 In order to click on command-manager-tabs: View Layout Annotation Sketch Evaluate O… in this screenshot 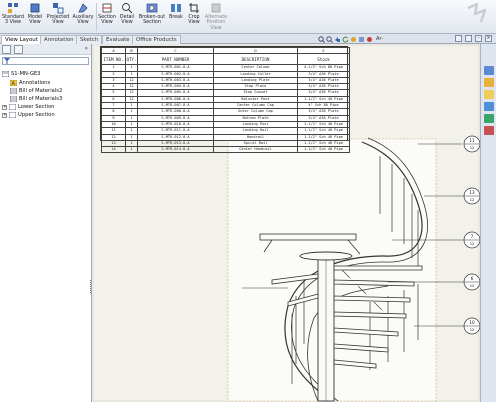, I will do `click(248, 39)`.